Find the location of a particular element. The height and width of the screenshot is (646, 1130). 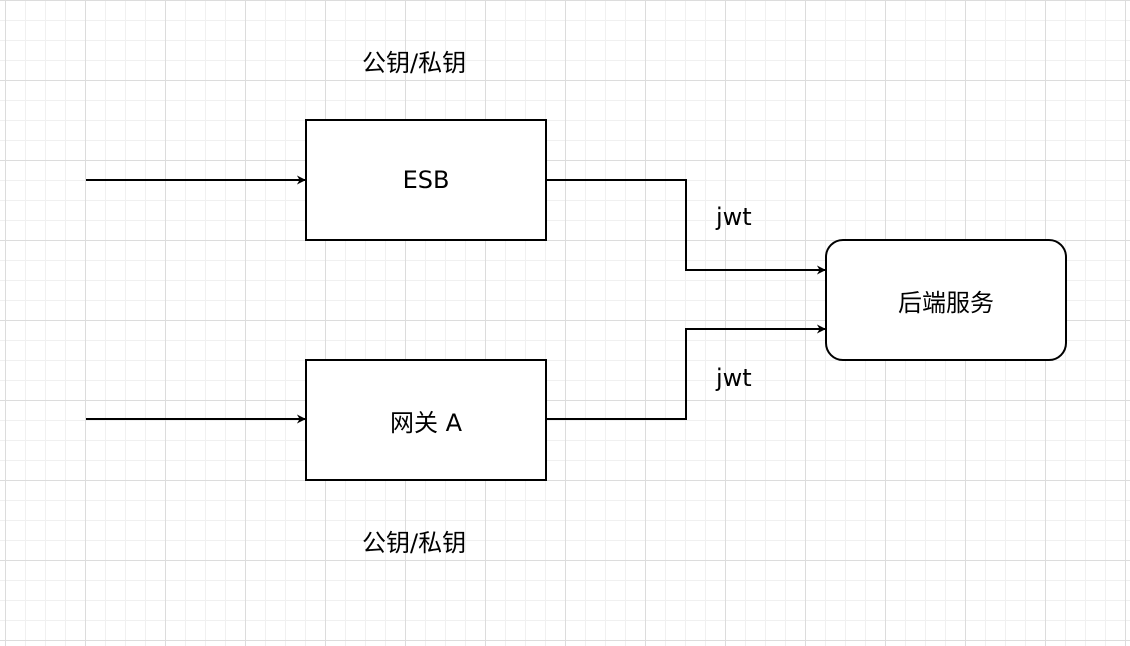

esb-node-label: ESB is located at coordinates (426, 180).